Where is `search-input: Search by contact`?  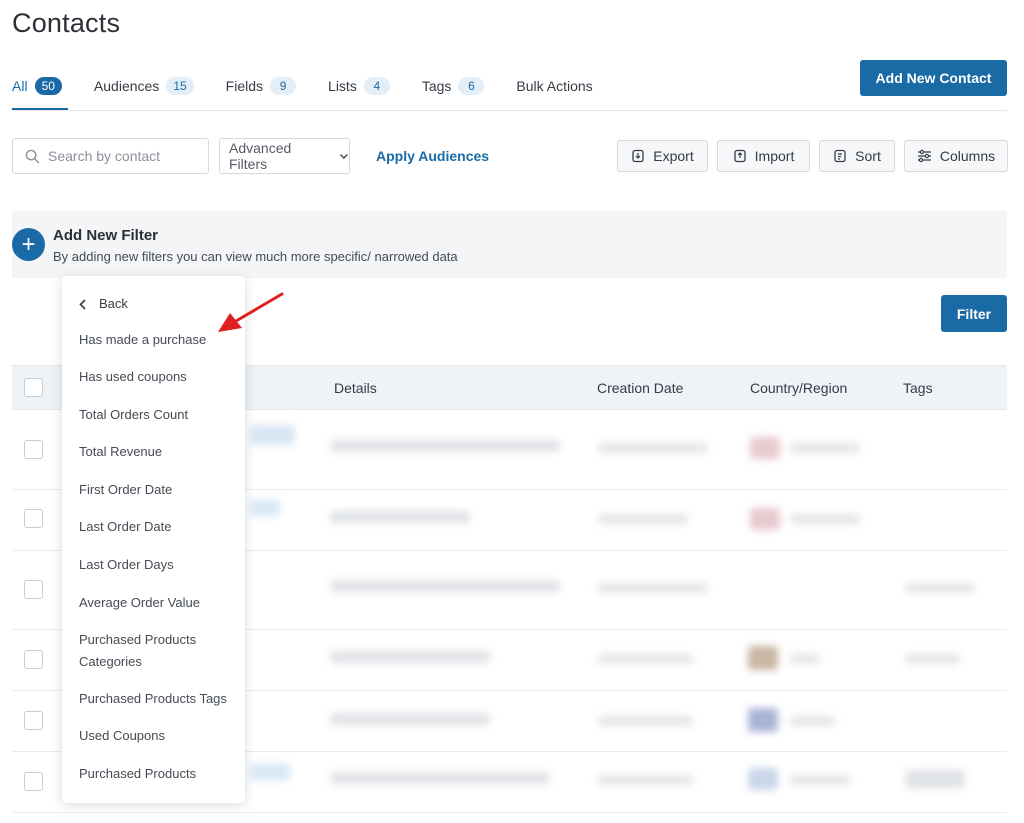
search-input: Search by contact is located at coordinates (110, 156).